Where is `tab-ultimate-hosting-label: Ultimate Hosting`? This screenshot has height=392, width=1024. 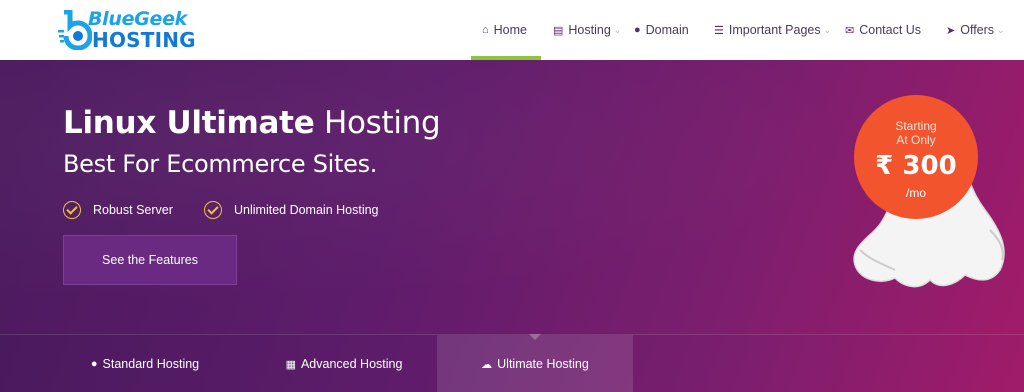
tab-ultimate-hosting-label: Ultimate Hosting is located at coordinates (543, 364).